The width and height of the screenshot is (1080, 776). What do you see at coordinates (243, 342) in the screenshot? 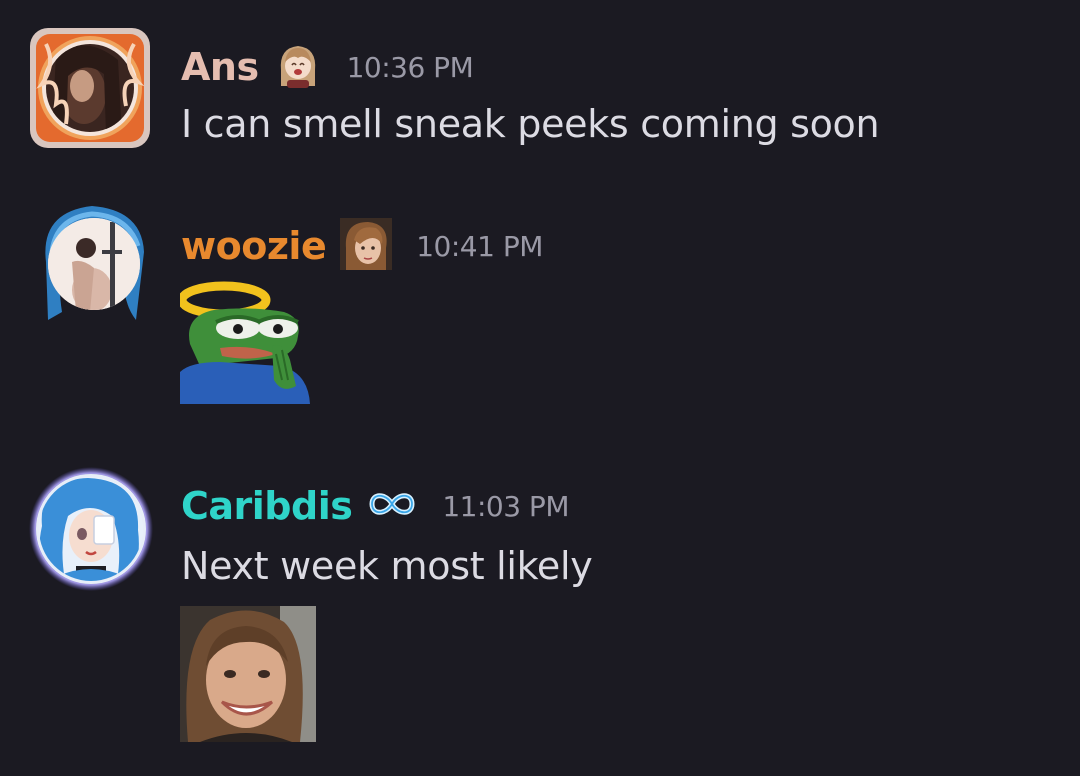
I see `angel-pepe-sticker` at bounding box center [243, 342].